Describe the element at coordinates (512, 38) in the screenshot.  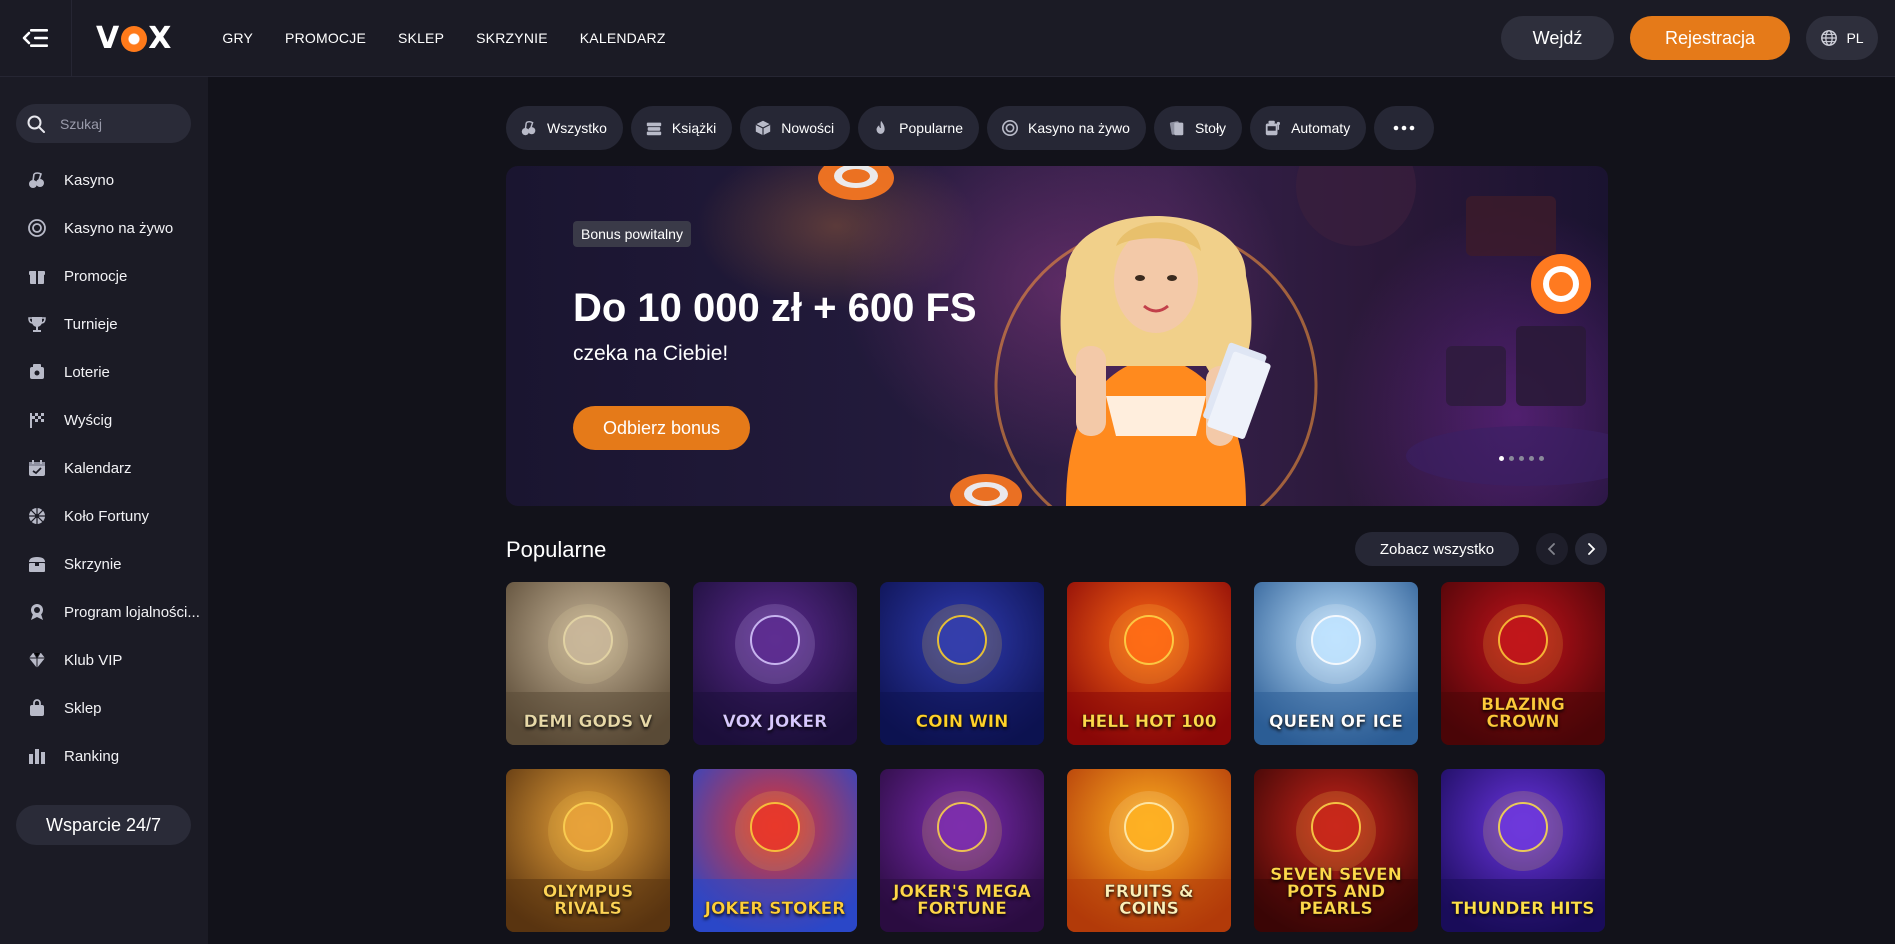
I see `nav-skrzynie: SKRZYNIE` at that location.